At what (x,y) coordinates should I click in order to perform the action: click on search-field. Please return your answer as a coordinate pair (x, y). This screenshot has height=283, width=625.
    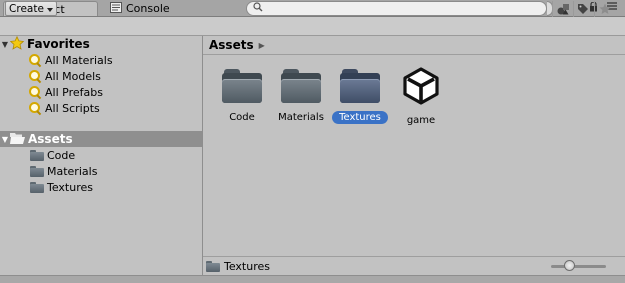
    Looking at the image, I should click on (396, 8).